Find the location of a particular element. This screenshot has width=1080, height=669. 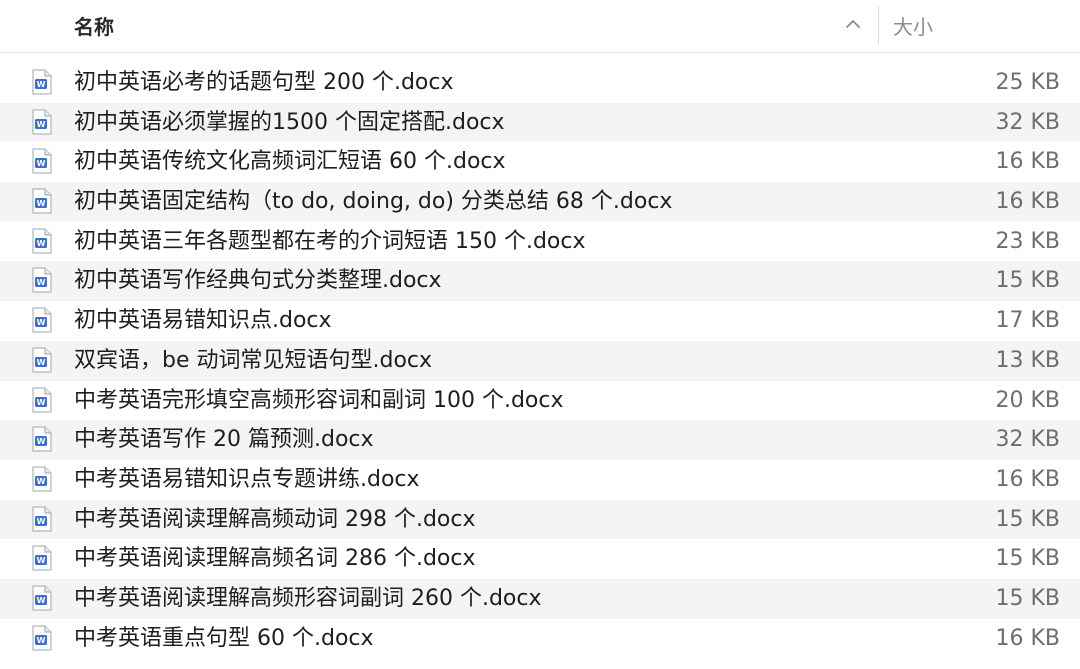

file-row: W 初中英语传统文化高频词汇短语 60 个.docx 16 KB is located at coordinates (540, 162).